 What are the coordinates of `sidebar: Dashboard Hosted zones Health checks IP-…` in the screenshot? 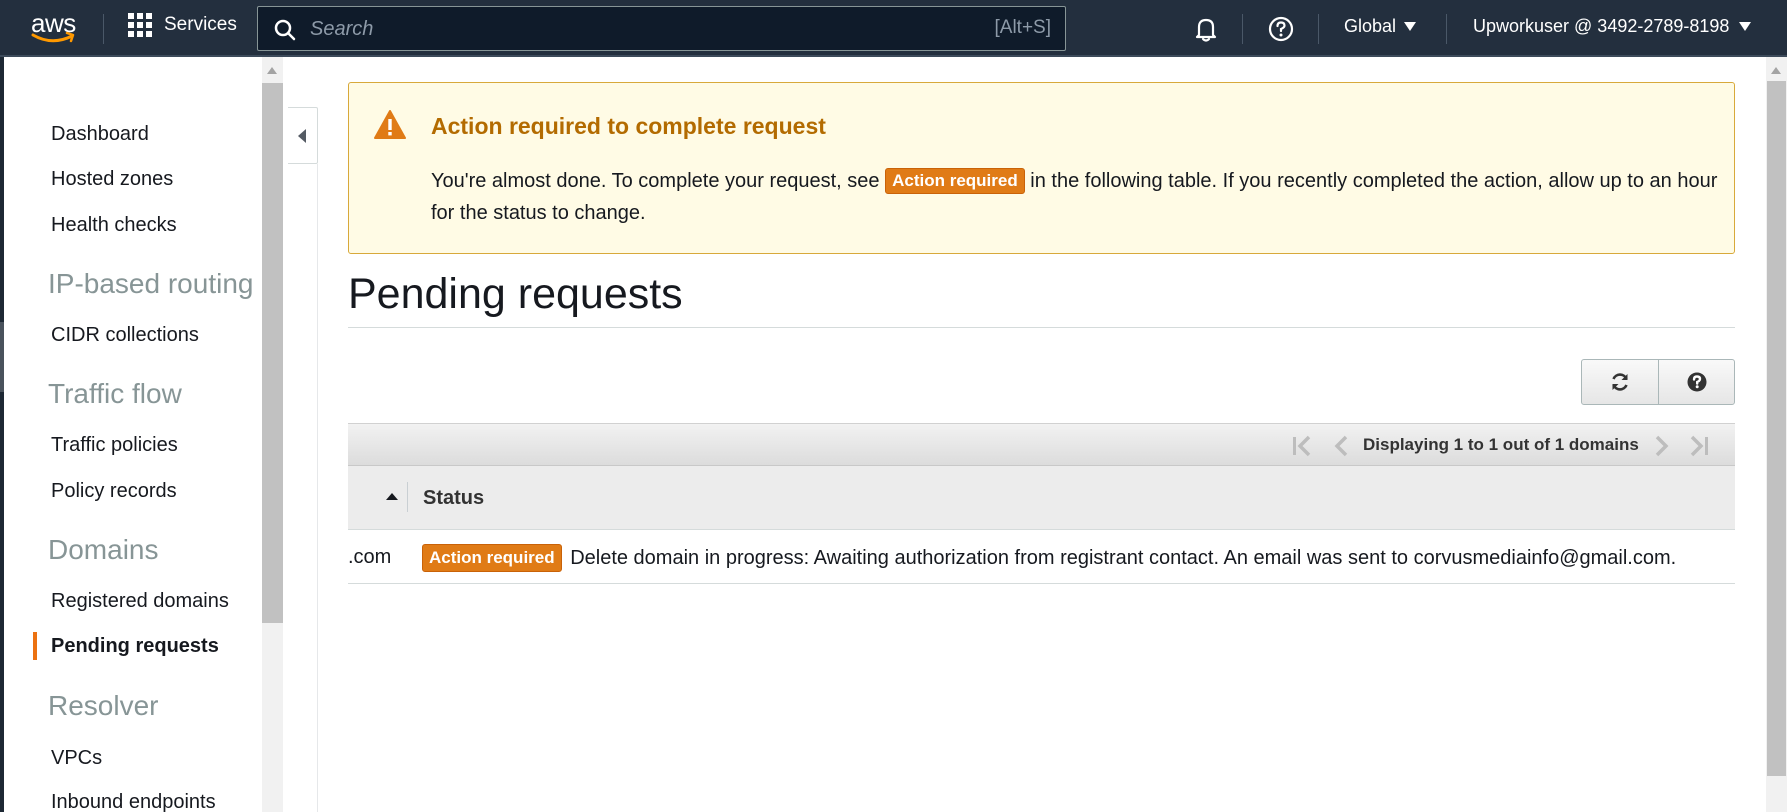 It's located at (133, 434).